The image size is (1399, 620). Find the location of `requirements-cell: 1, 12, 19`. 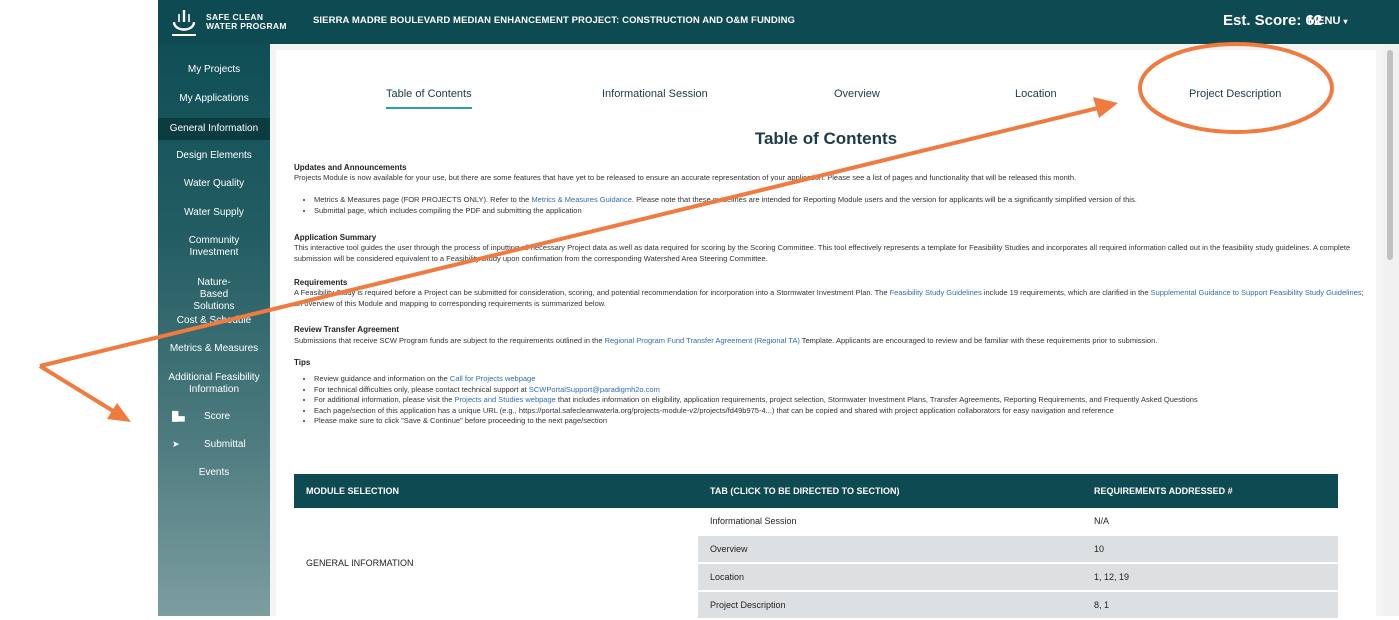

requirements-cell: 1, 12, 19 is located at coordinates (1210, 577).